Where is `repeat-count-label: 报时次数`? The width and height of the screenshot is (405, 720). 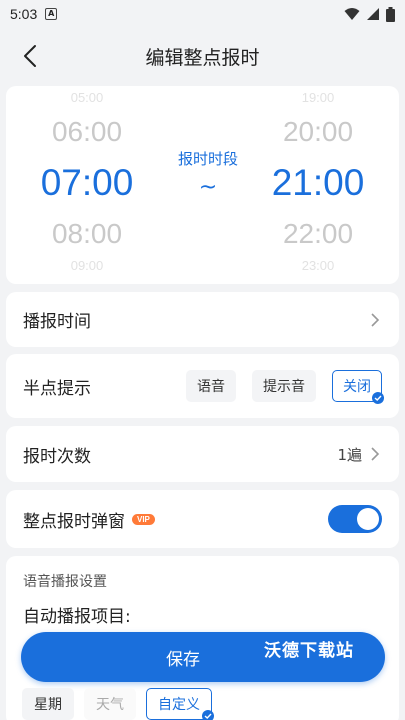
repeat-count-label: 报时次数 is located at coordinates (57, 456).